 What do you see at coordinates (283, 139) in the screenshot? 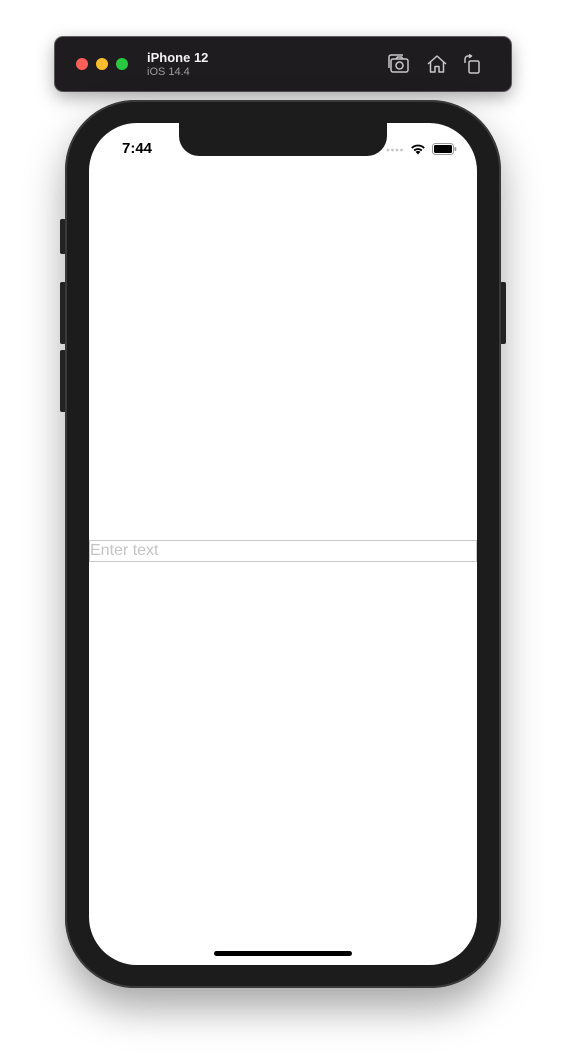
I see `notch` at bounding box center [283, 139].